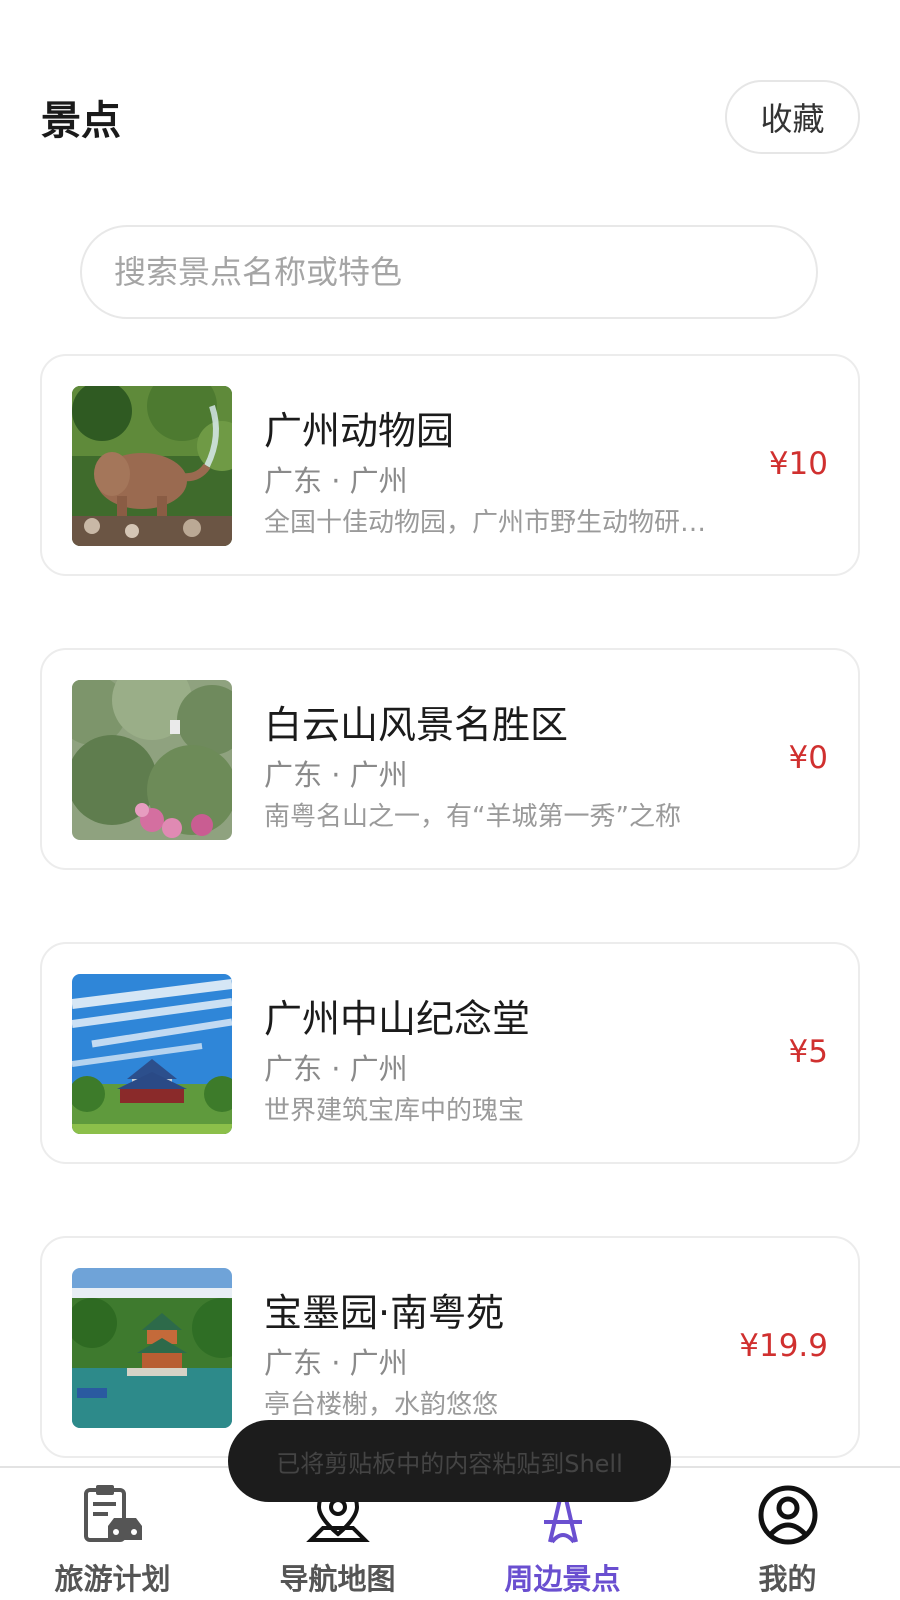 This screenshot has width=900, height=1600. What do you see at coordinates (450, 100) in the screenshot?
I see `header: 景点 收藏` at bounding box center [450, 100].